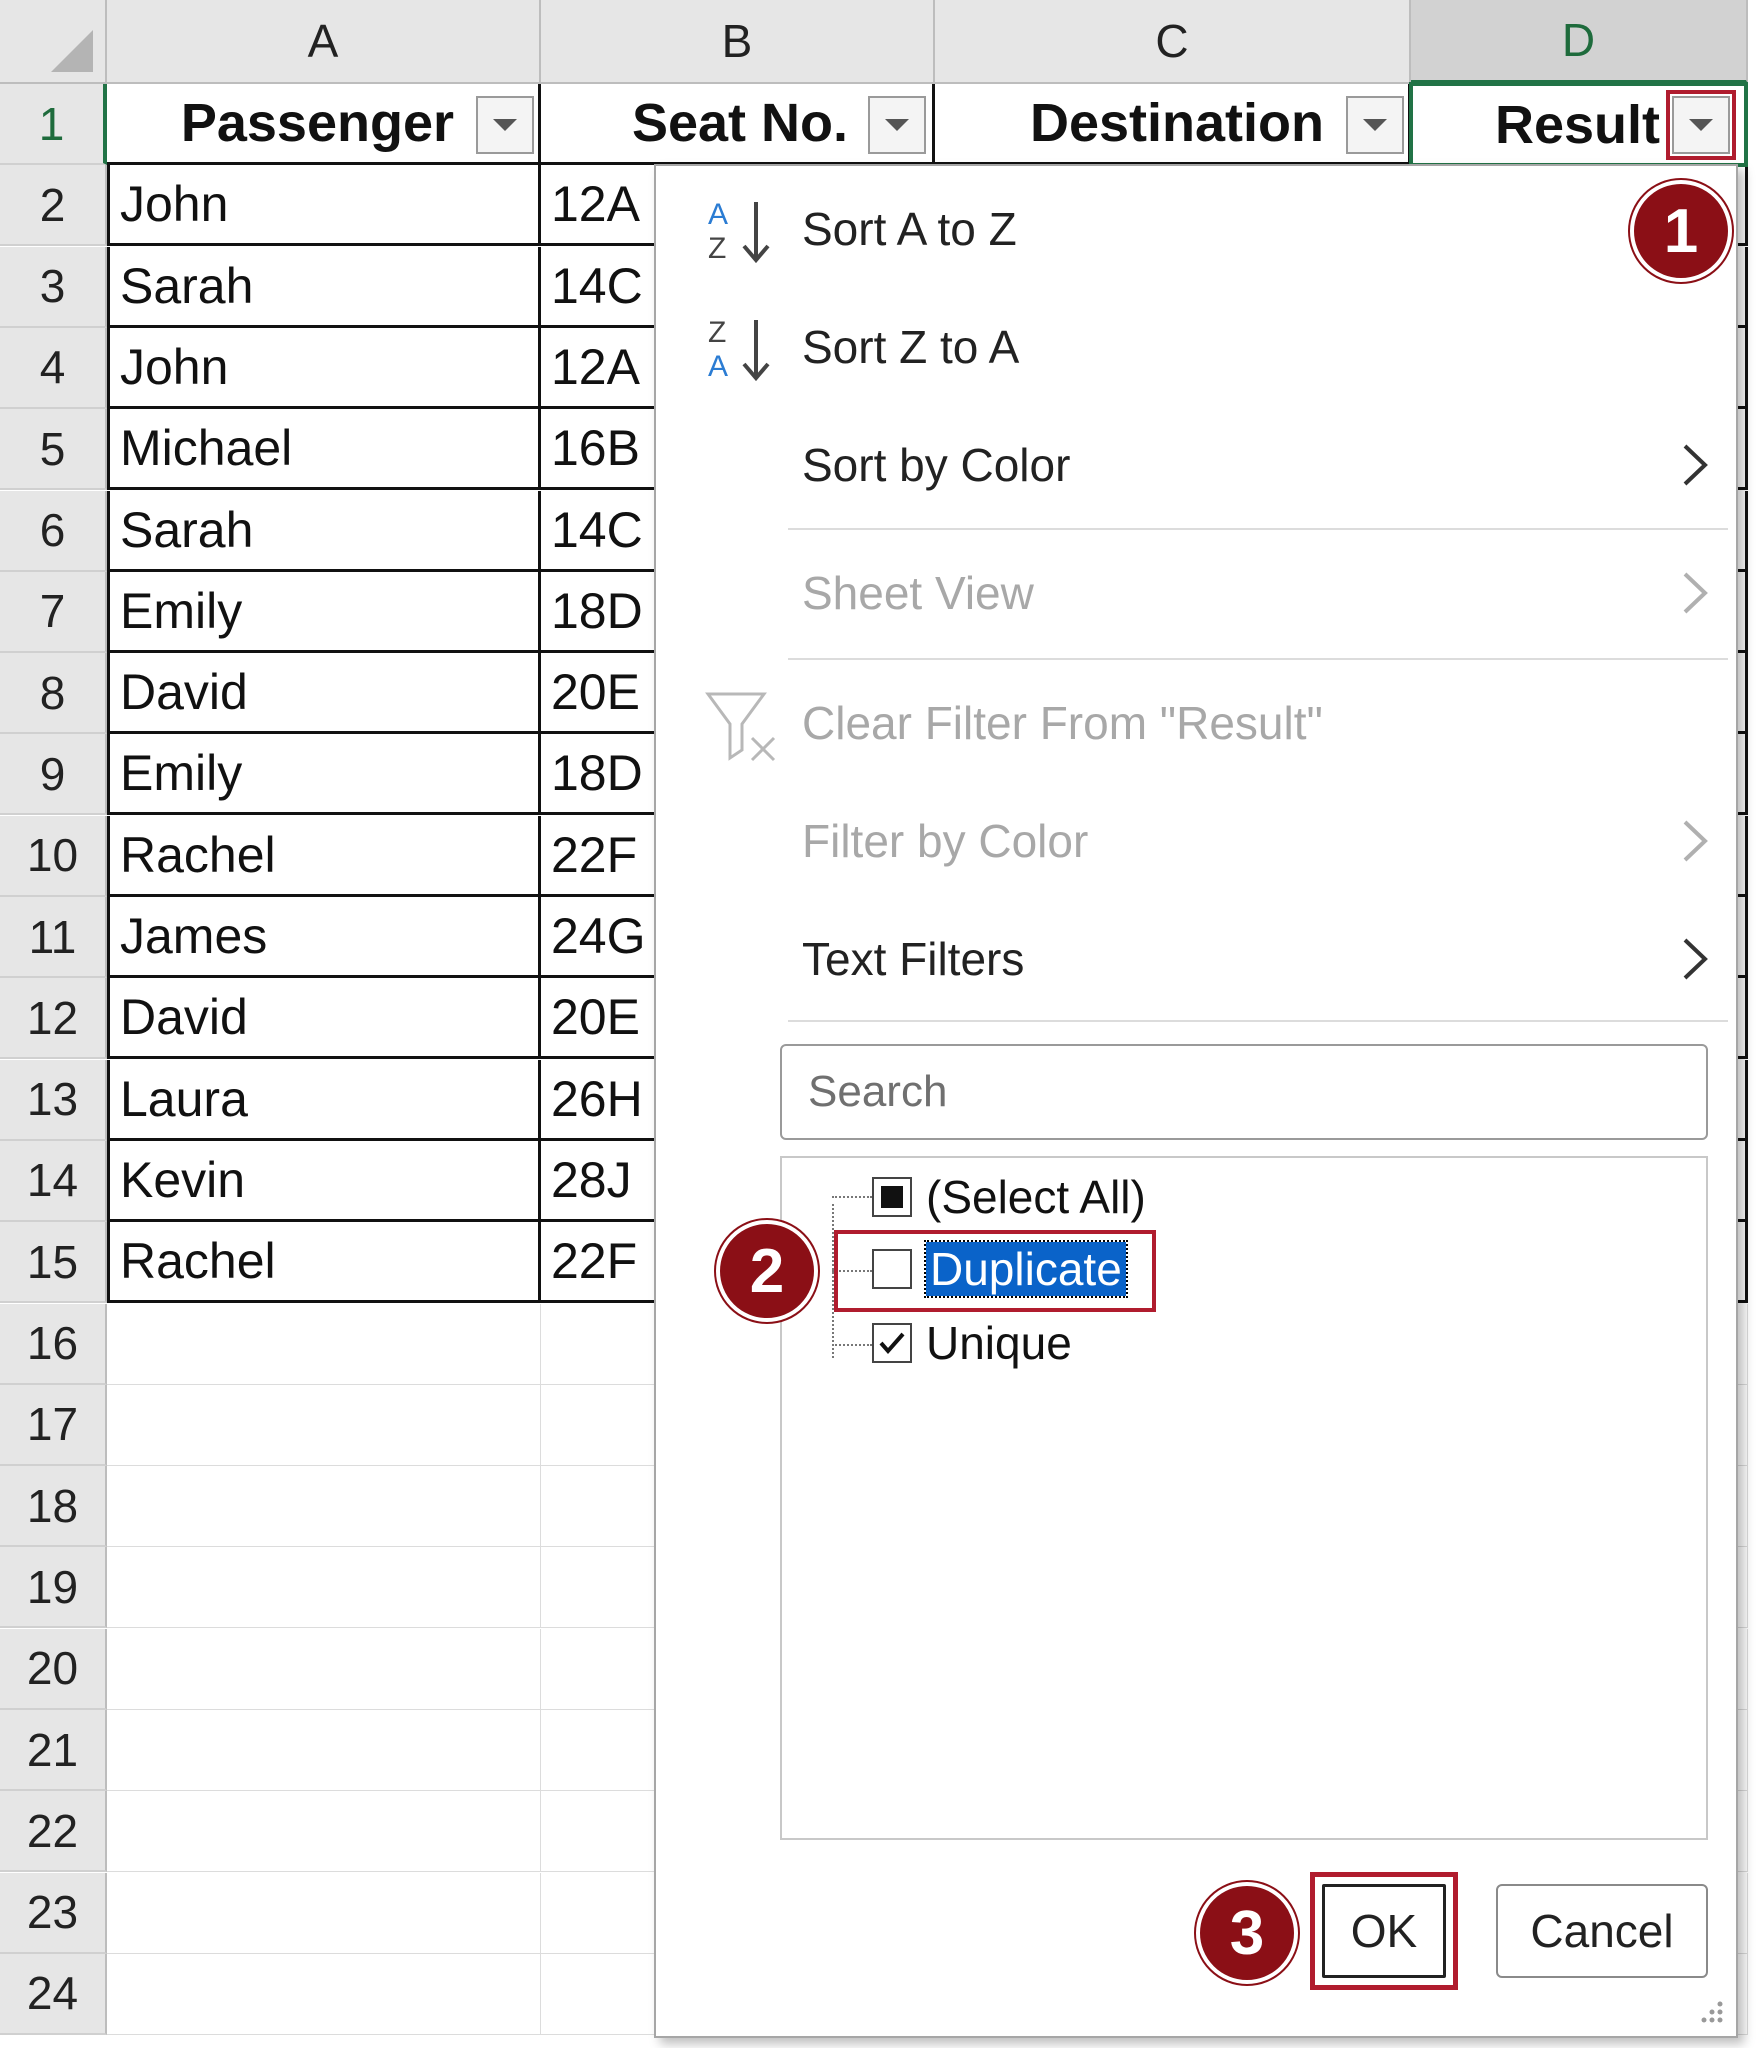 This screenshot has width=1760, height=2048. What do you see at coordinates (945, 841) in the screenshot?
I see `menu-label: Filter by Color` at bounding box center [945, 841].